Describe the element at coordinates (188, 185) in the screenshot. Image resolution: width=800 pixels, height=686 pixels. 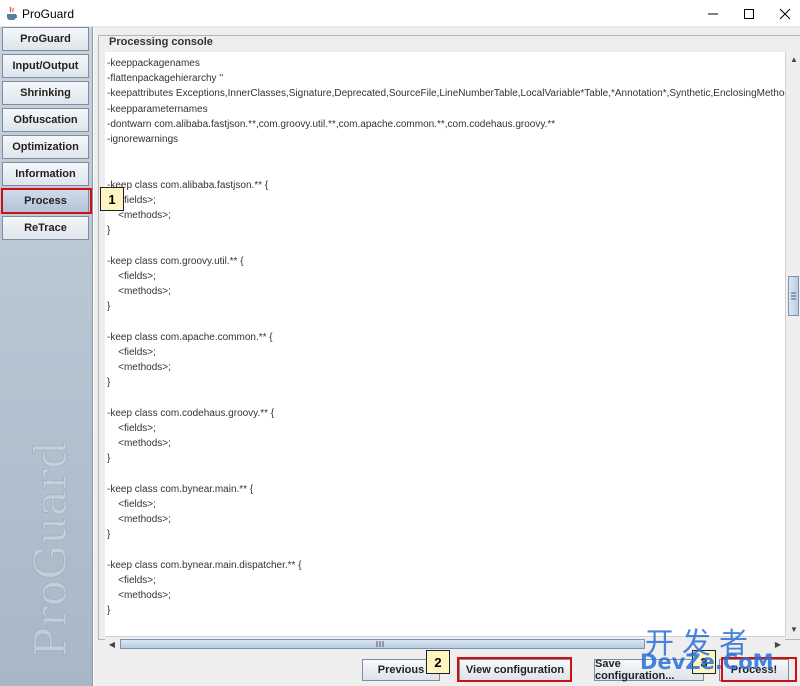
I see `console-line: -keep class com.alibaba.fastjson.** {` at that location.